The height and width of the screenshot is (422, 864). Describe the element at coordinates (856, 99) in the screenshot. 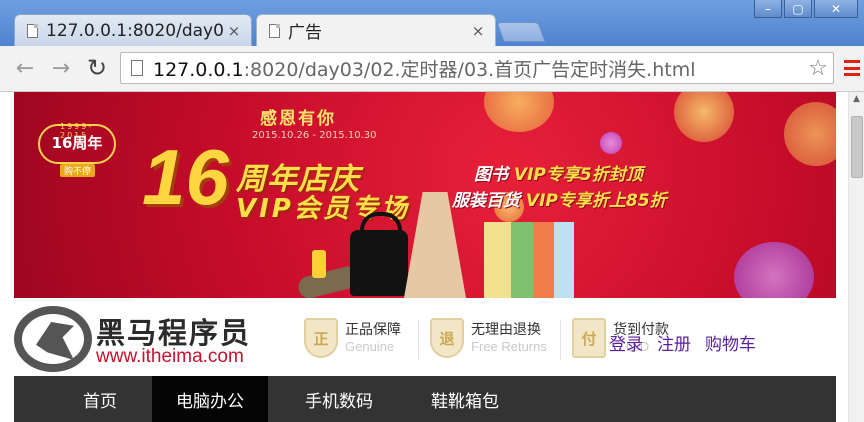

I see `scroll-up-icon: ▲` at that location.